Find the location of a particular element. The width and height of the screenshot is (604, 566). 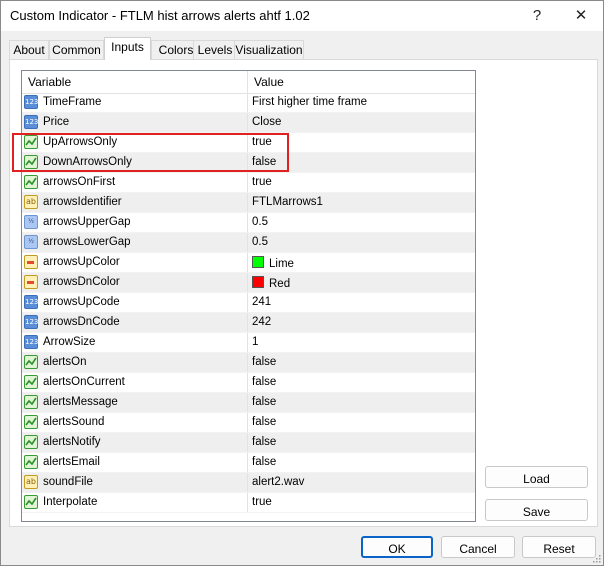

grid-row: alertsOnCurrent false is located at coordinates (248, 383).